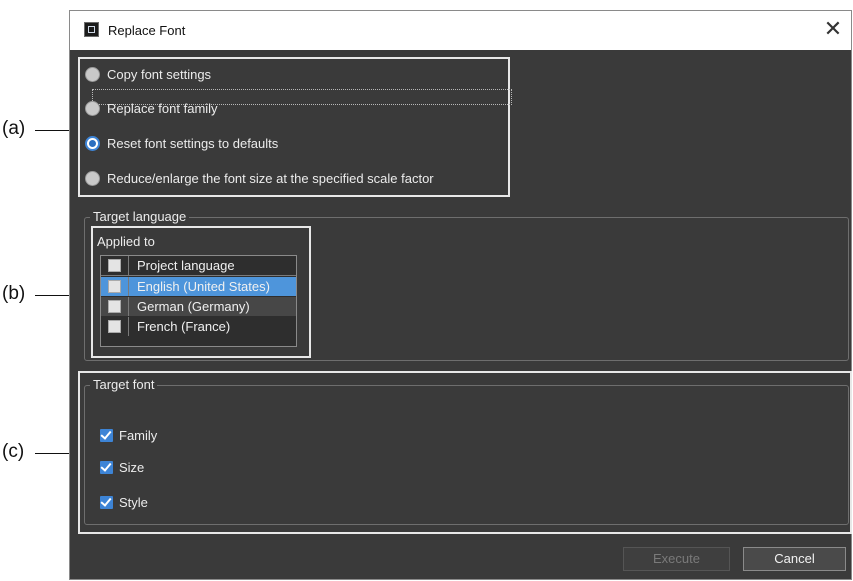 This screenshot has height=581, width=853. Describe the element at coordinates (132, 467) in the screenshot. I see `checkbox-label: Size` at that location.